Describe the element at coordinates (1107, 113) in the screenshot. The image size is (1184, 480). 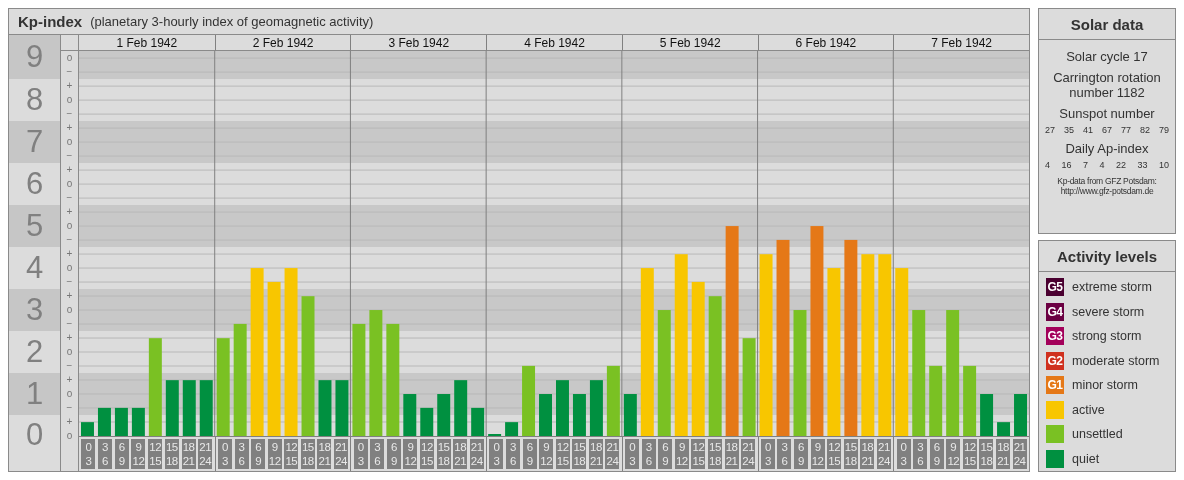
I see `sunspot-label: Sunspot number` at that location.